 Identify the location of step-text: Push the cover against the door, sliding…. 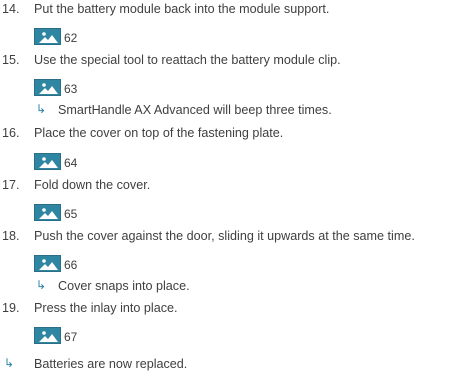
(224, 236).